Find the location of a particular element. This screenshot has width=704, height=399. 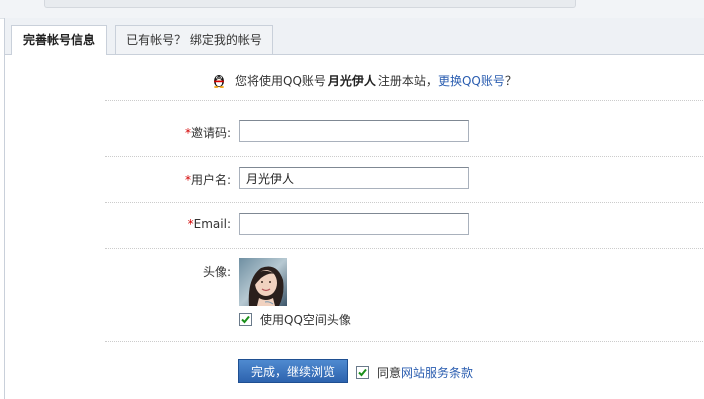

avatar is located at coordinates (263, 282).